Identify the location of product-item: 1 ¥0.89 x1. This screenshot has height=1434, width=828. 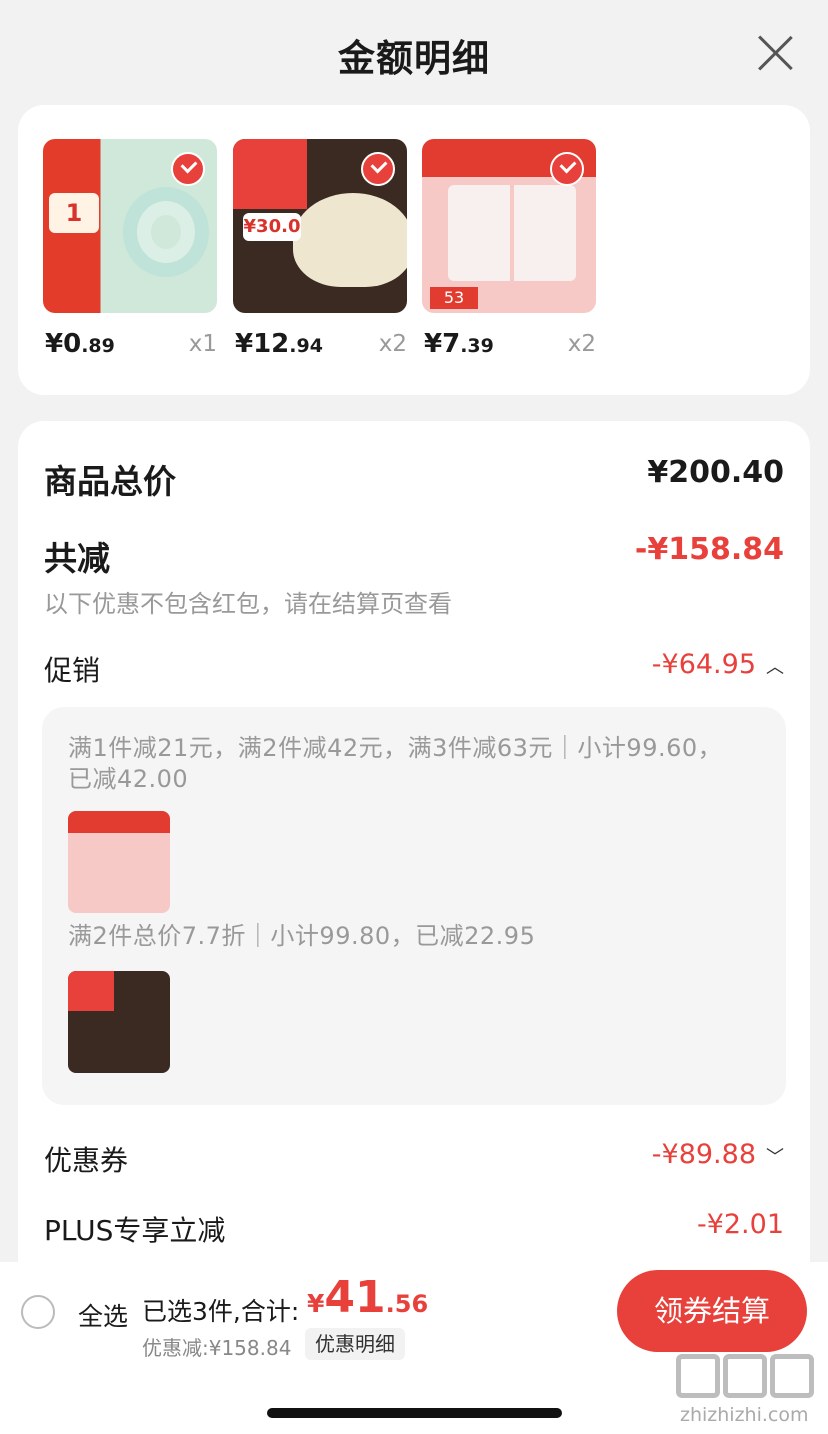
(130, 249).